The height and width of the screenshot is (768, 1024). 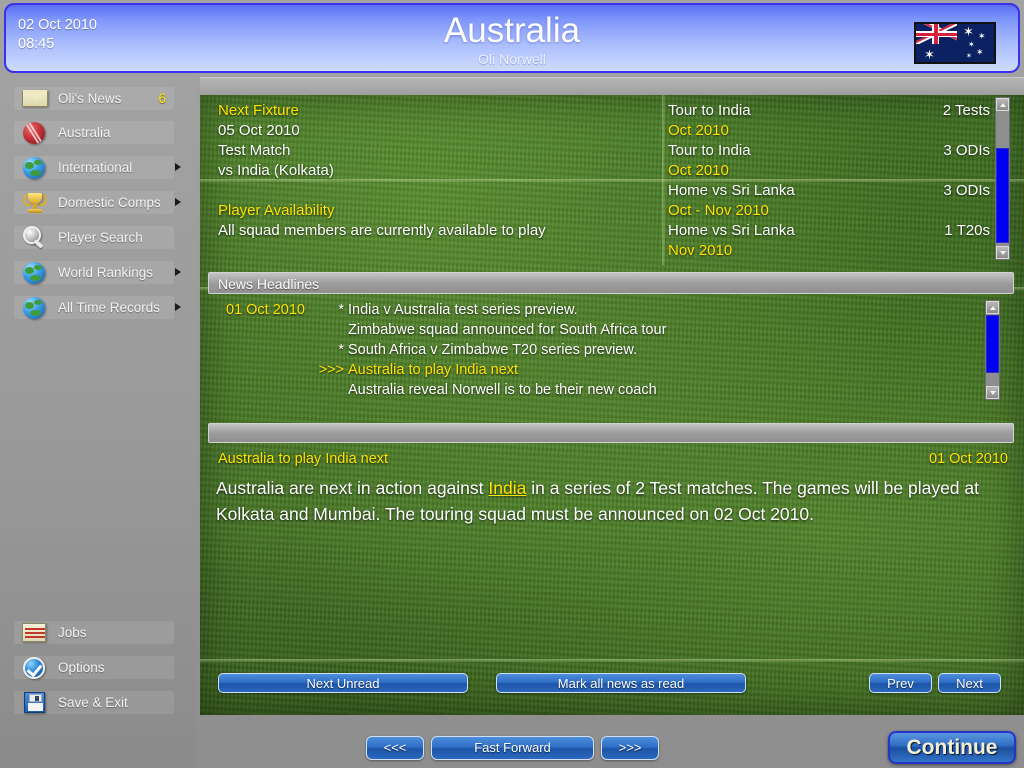 What do you see at coordinates (35, 237) in the screenshot?
I see `magnifier-icon` at bounding box center [35, 237].